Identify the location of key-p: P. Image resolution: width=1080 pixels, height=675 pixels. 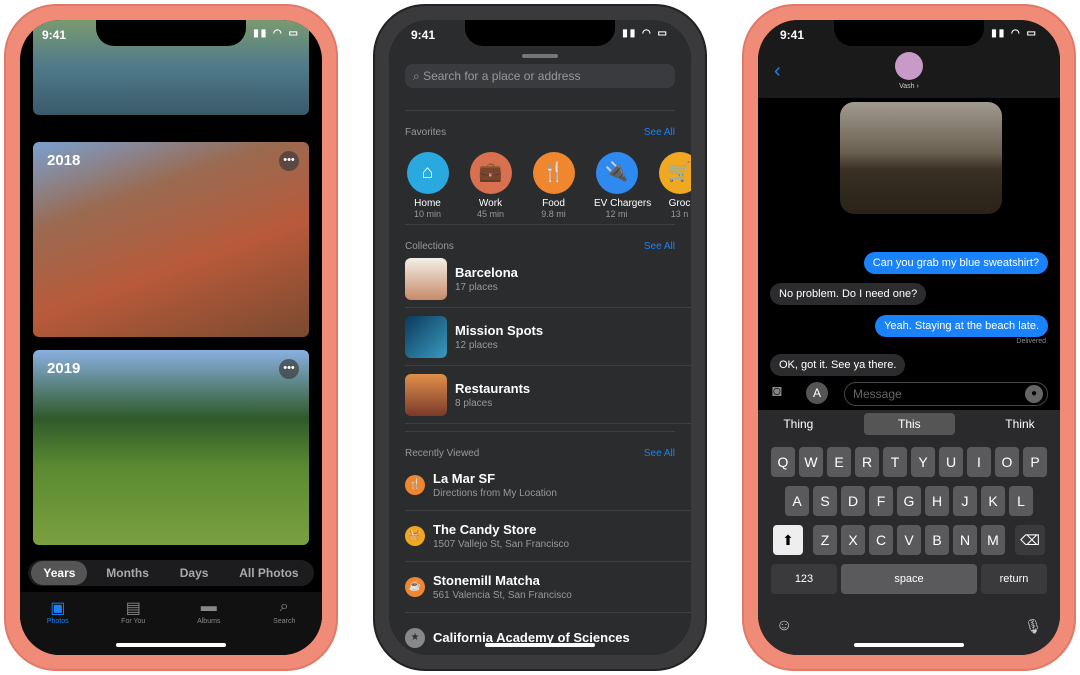
(1035, 462).